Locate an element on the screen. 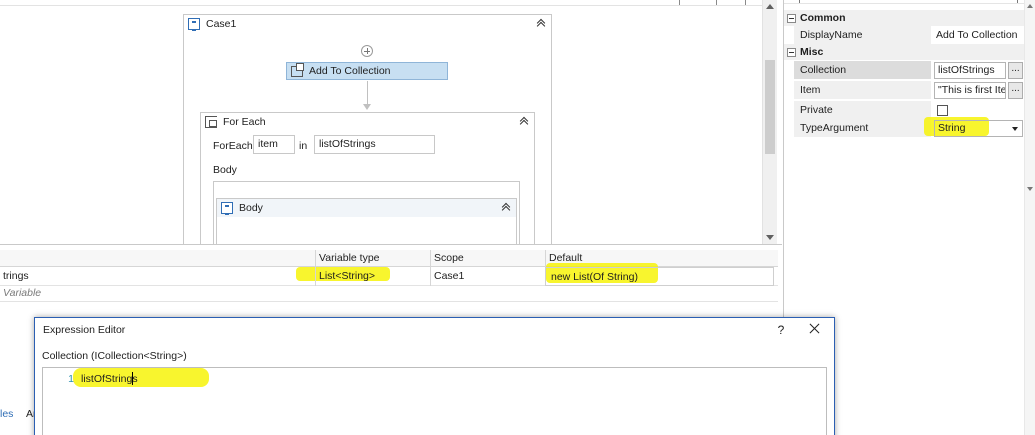 The width and height of the screenshot is (1035, 435). variables-header-row: Variable type Scope Default is located at coordinates (389, 258).